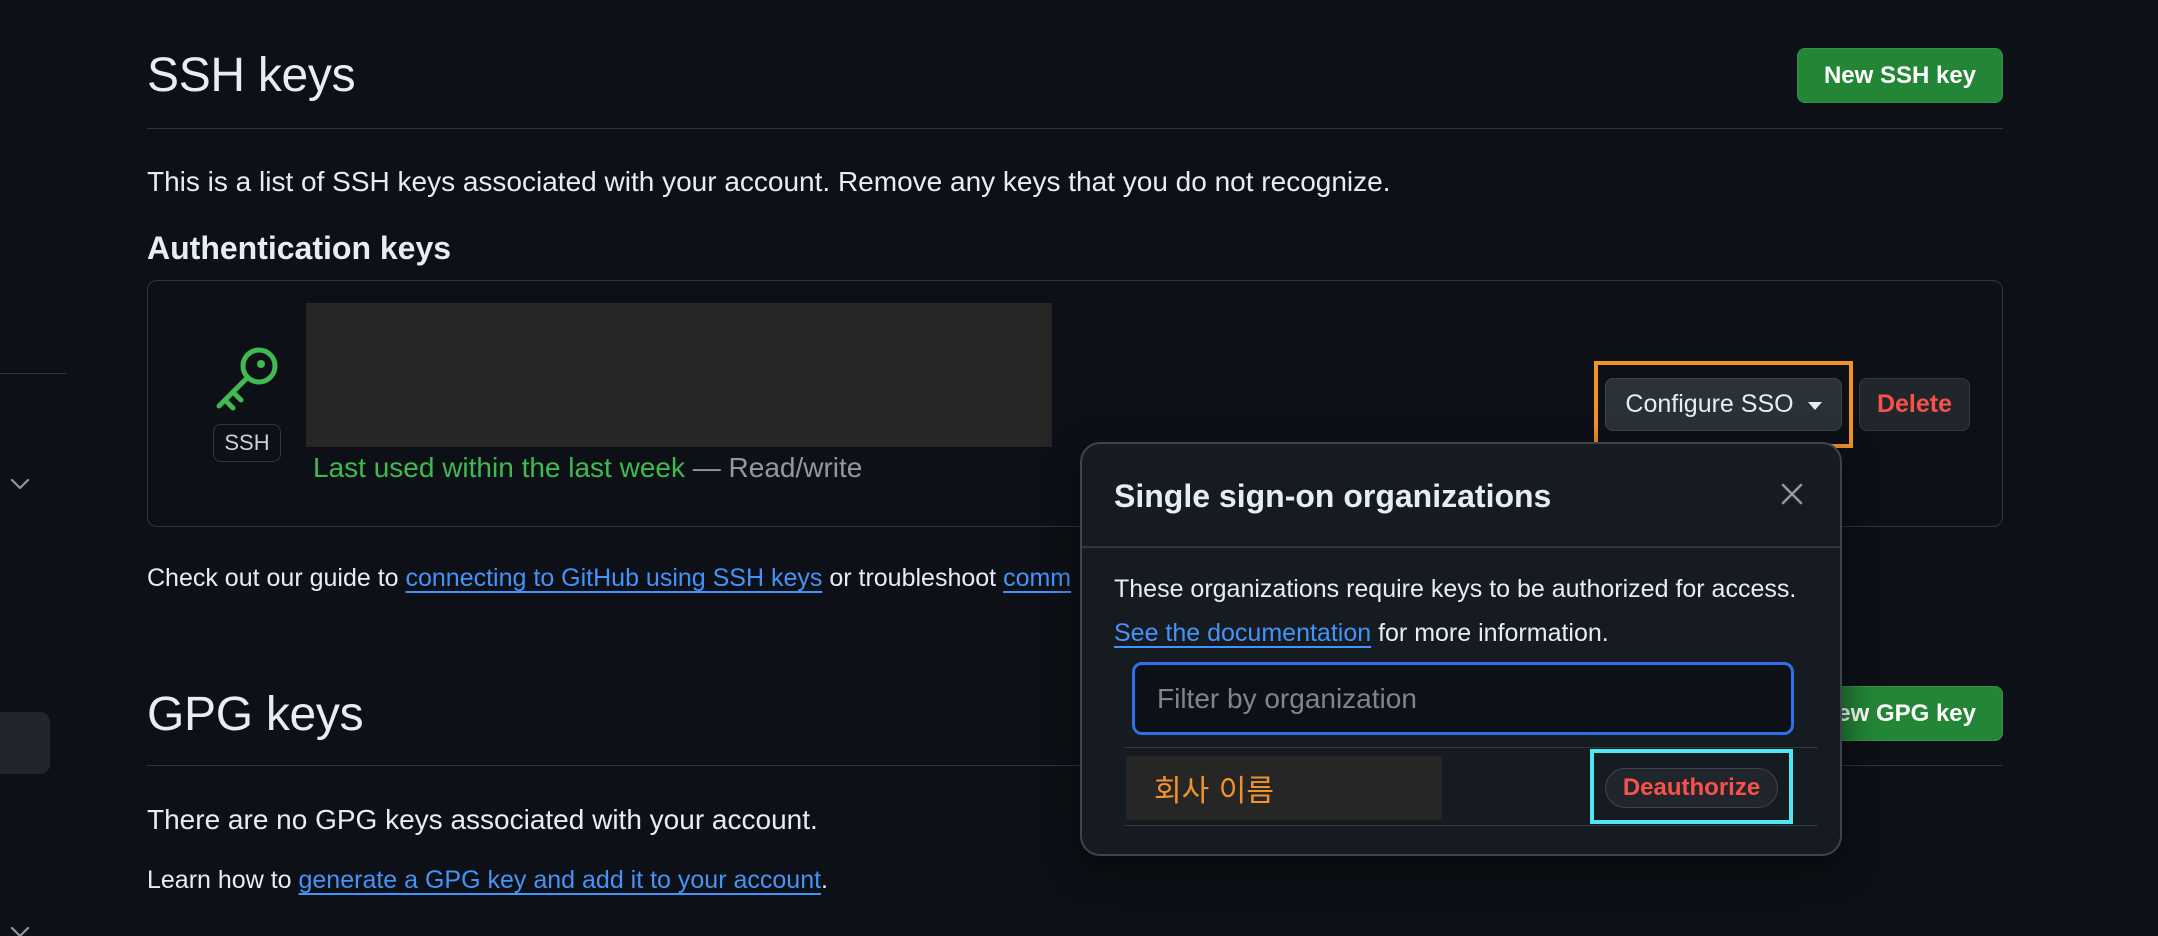  What do you see at coordinates (824, 880) in the screenshot?
I see `learn-suffix: .` at bounding box center [824, 880].